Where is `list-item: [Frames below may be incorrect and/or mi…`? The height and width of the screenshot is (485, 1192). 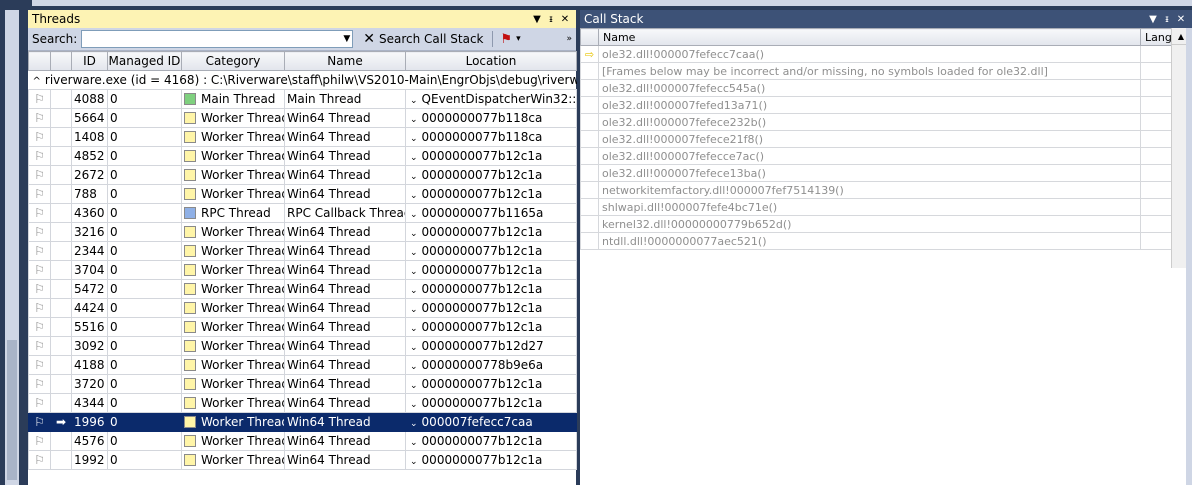
list-item: [Frames below may be incorrect and/or mi… is located at coordinates (876, 71).